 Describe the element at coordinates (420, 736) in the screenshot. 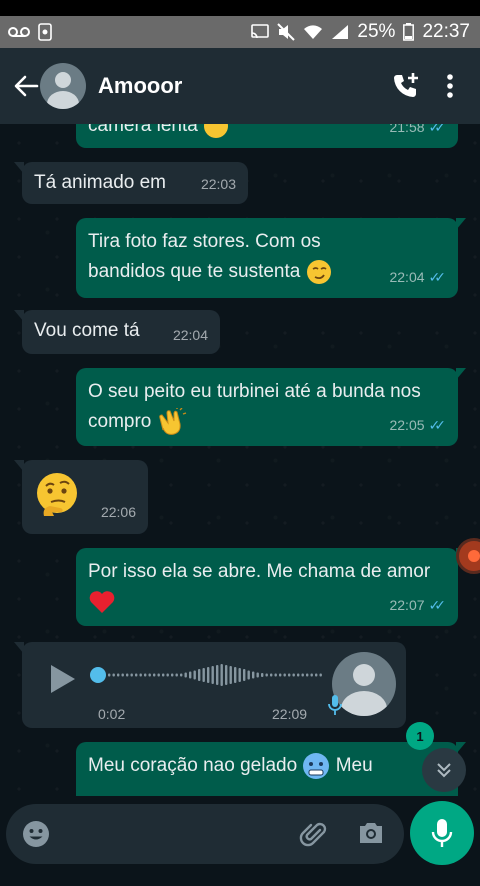

I see `unread-badge: 1` at that location.